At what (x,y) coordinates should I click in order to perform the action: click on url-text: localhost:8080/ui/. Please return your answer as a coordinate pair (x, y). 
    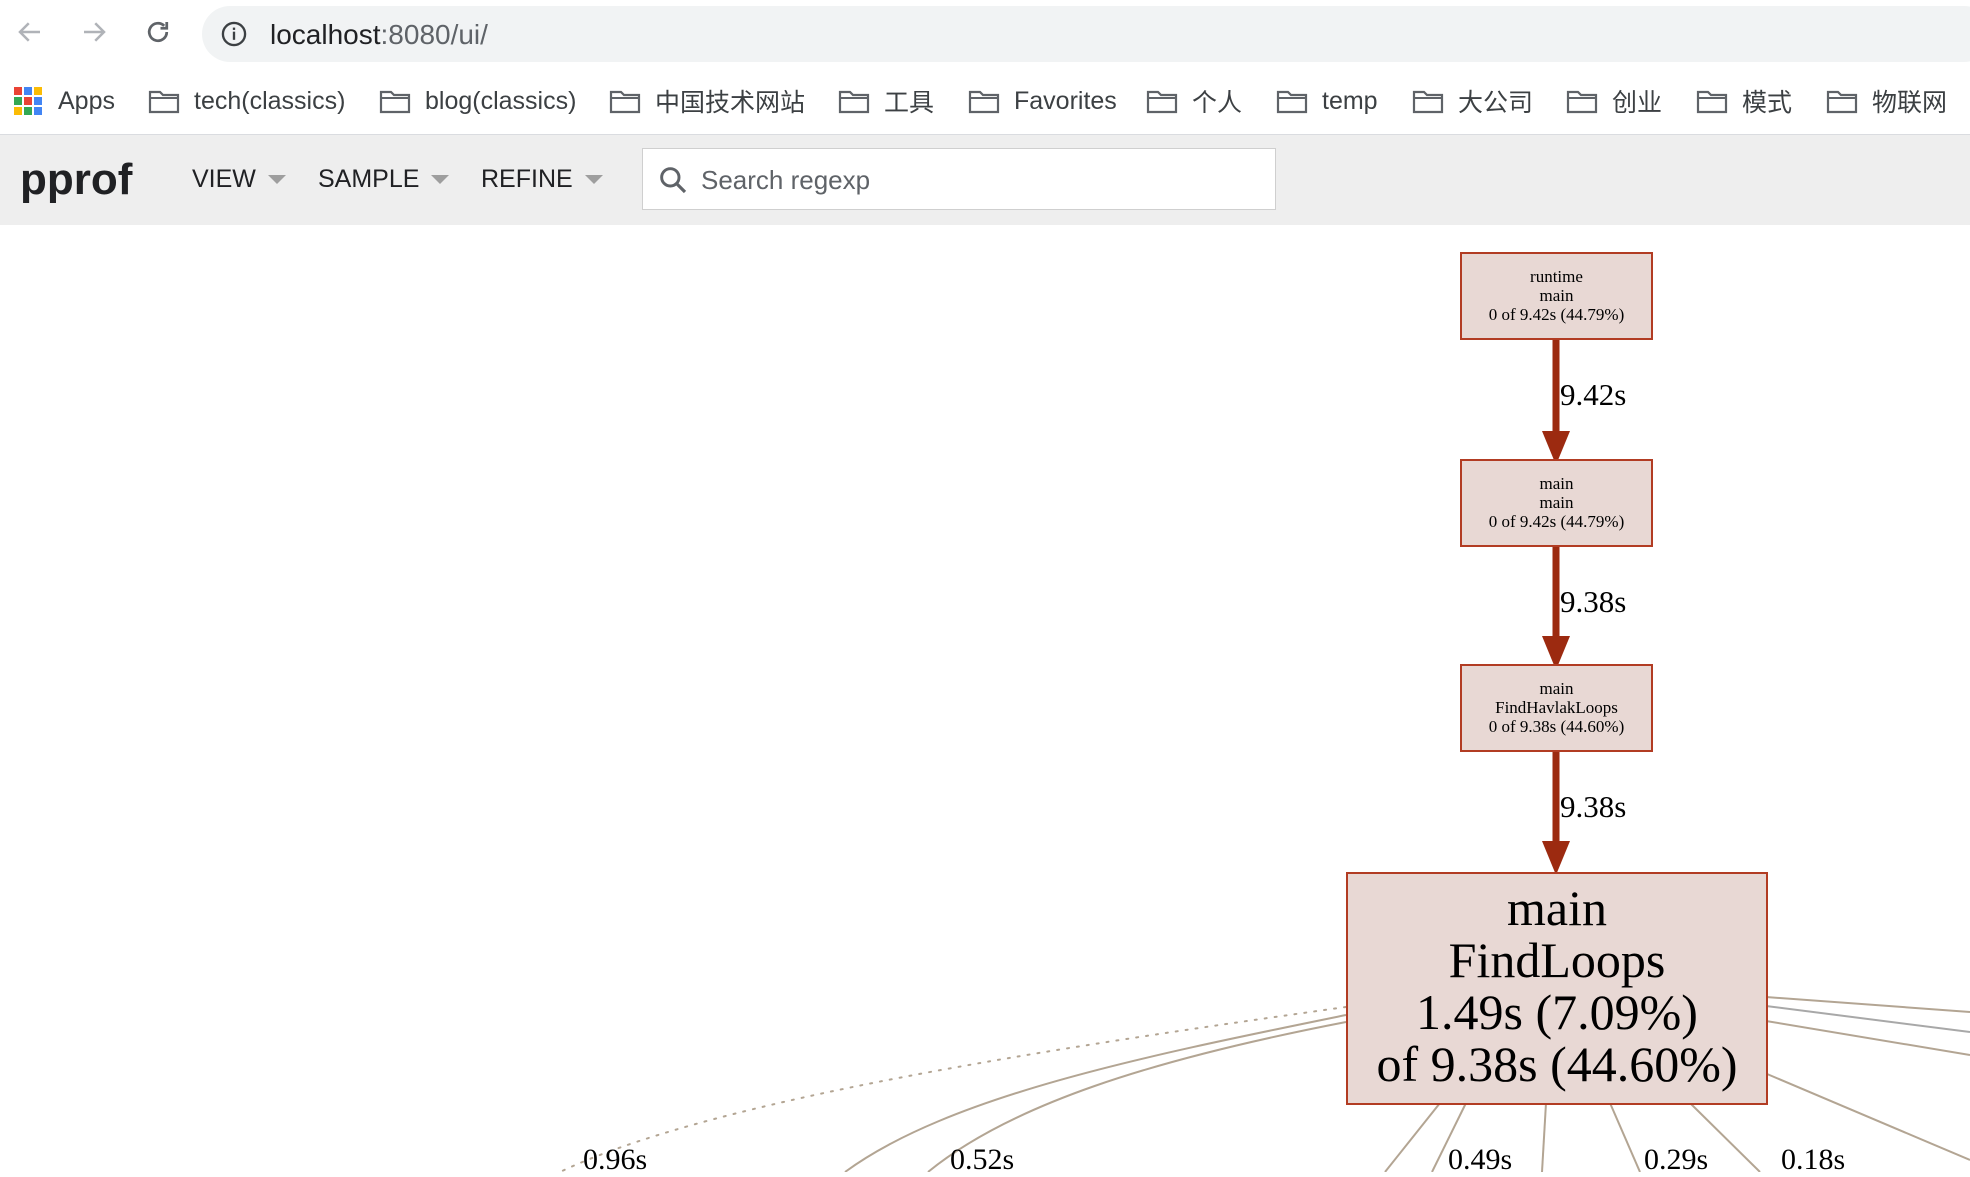
    Looking at the image, I should click on (379, 35).